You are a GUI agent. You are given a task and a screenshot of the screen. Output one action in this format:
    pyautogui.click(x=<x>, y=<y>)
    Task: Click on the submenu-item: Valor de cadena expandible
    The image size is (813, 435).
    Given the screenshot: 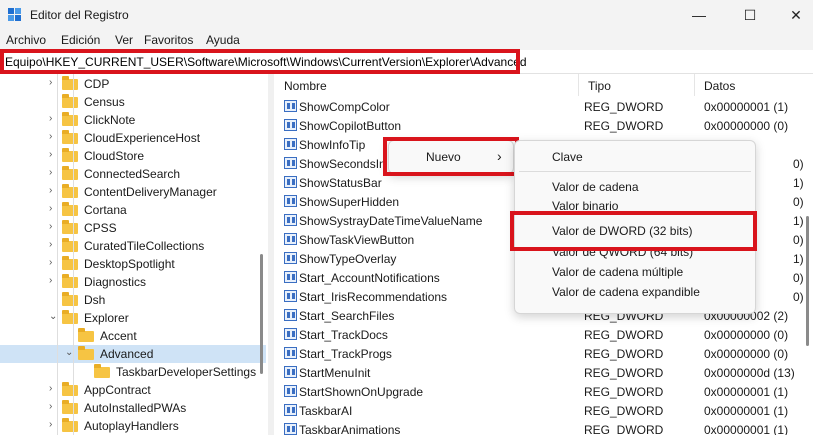 What is the action you would take?
    pyautogui.click(x=635, y=292)
    